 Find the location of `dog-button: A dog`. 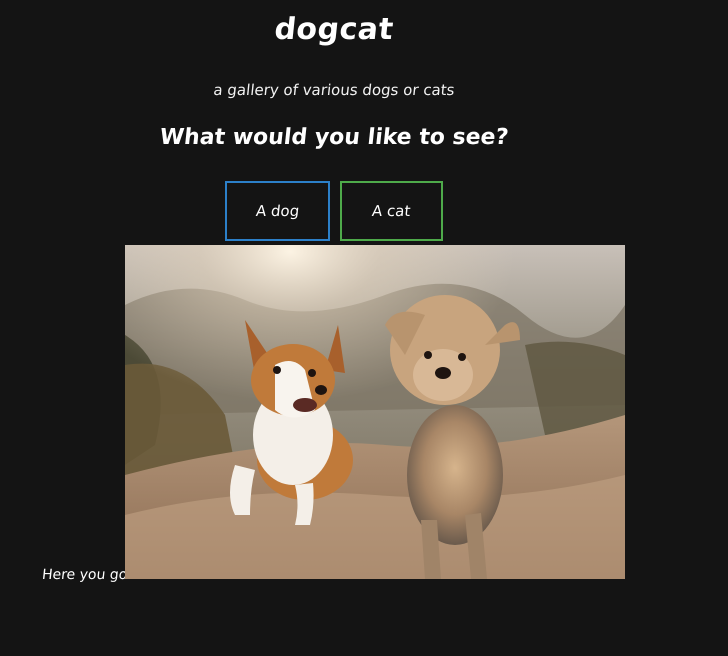

dog-button: A dog is located at coordinates (277, 211).